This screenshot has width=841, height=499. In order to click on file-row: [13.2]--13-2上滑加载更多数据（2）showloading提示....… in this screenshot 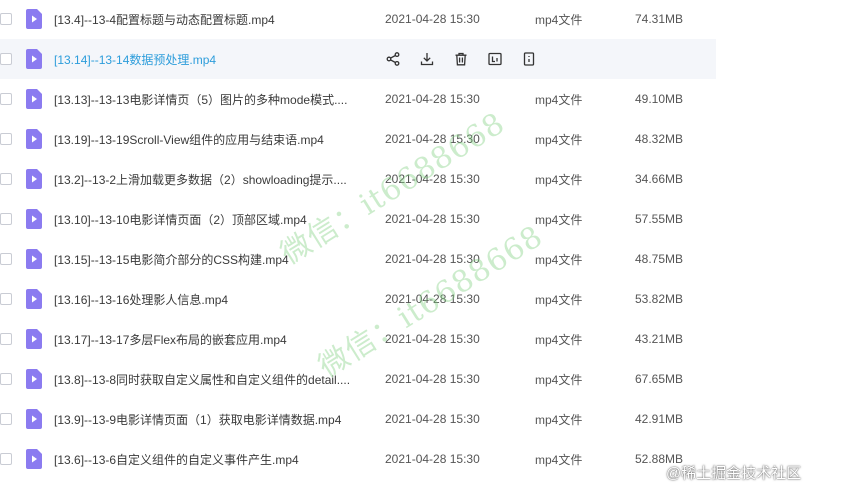, I will do `click(420, 179)`.